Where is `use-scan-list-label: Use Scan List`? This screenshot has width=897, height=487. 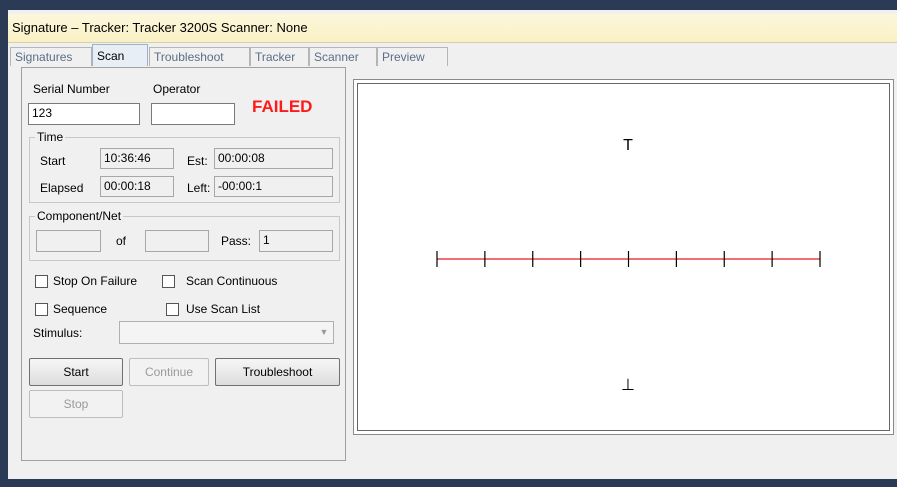
use-scan-list-label: Use Scan List is located at coordinates (223, 309).